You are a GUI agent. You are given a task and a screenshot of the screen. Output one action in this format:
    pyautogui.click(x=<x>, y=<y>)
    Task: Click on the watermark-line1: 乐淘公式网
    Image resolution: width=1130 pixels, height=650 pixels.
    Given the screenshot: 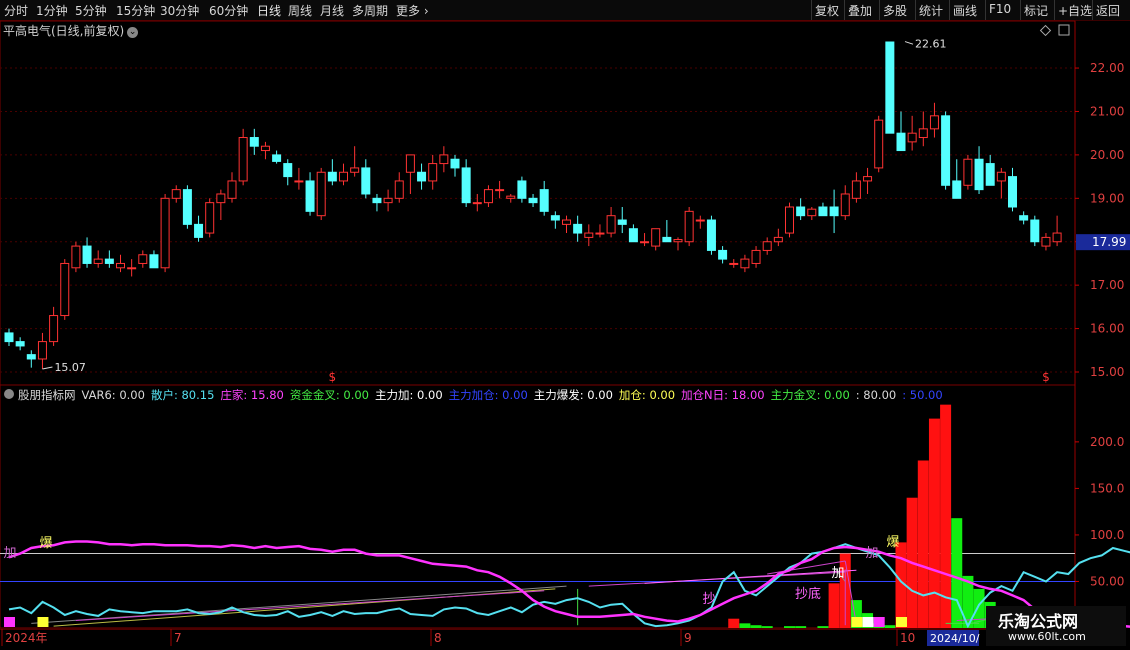 What is the action you would take?
    pyautogui.click(x=1038, y=621)
    